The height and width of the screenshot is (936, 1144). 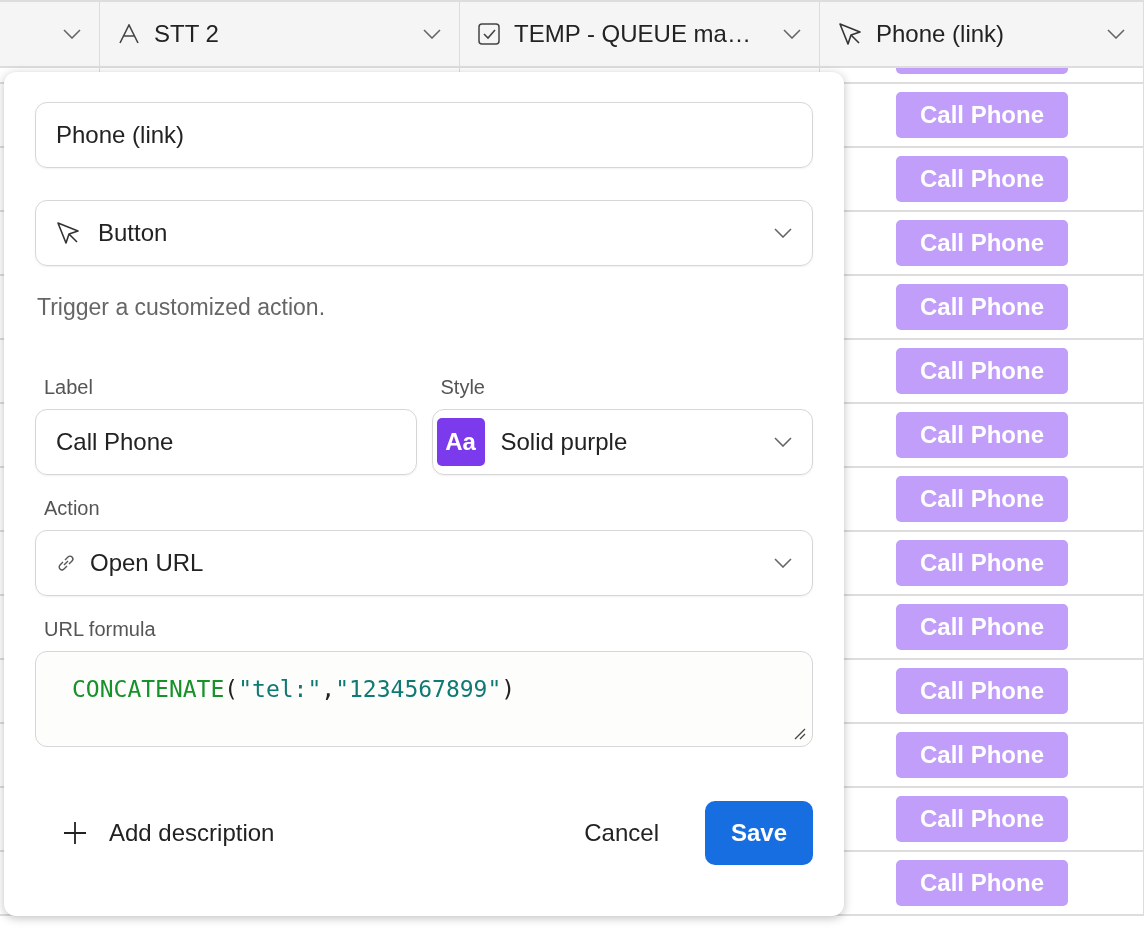 I want to click on text-type-icon, so click(x=129, y=34).